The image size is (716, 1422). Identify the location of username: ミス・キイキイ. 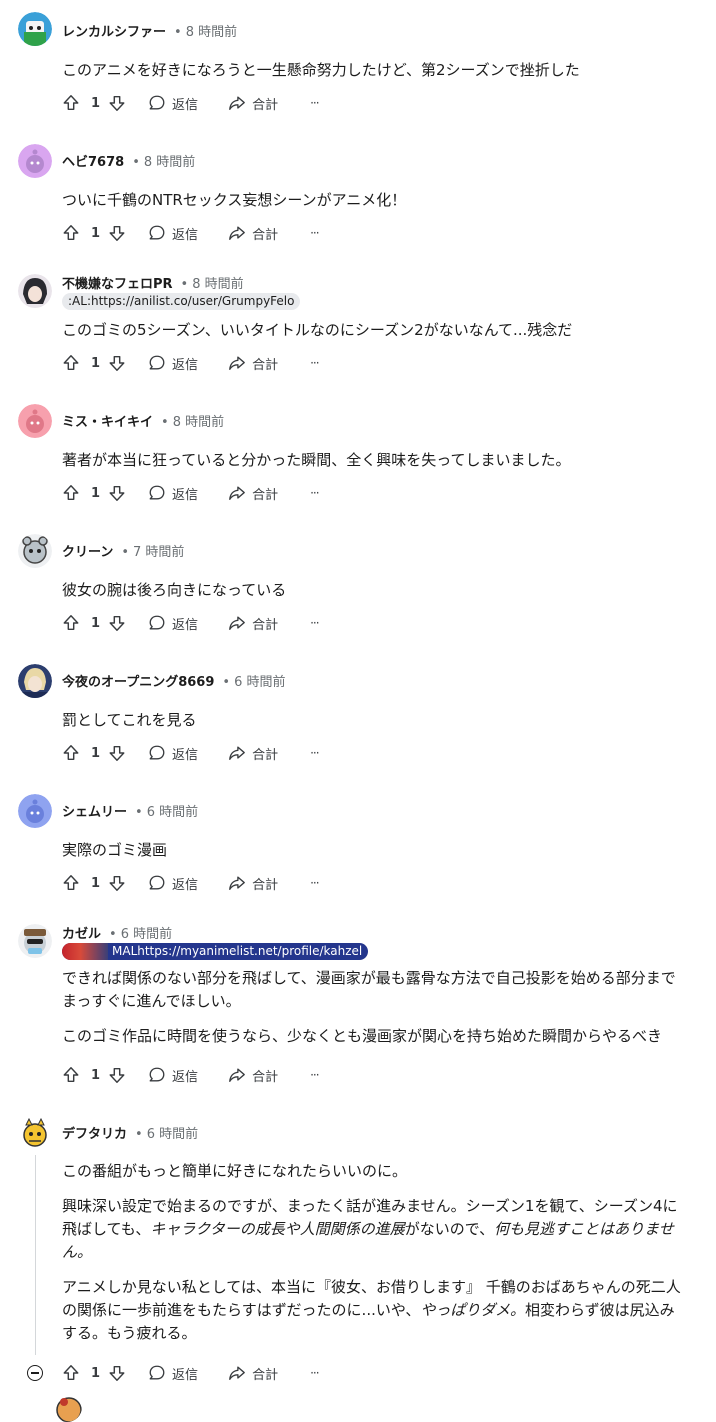
(107, 422).